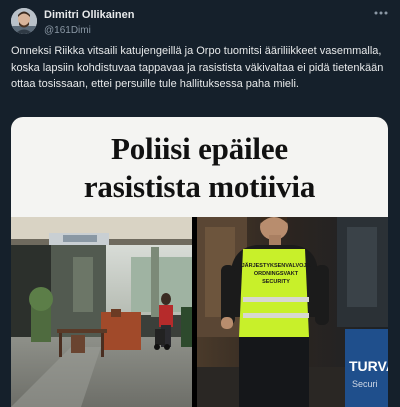 The width and height of the screenshot is (400, 407). Describe the element at coordinates (276, 282) in the screenshot. I see `vest-line-3: SECURITY` at that location.